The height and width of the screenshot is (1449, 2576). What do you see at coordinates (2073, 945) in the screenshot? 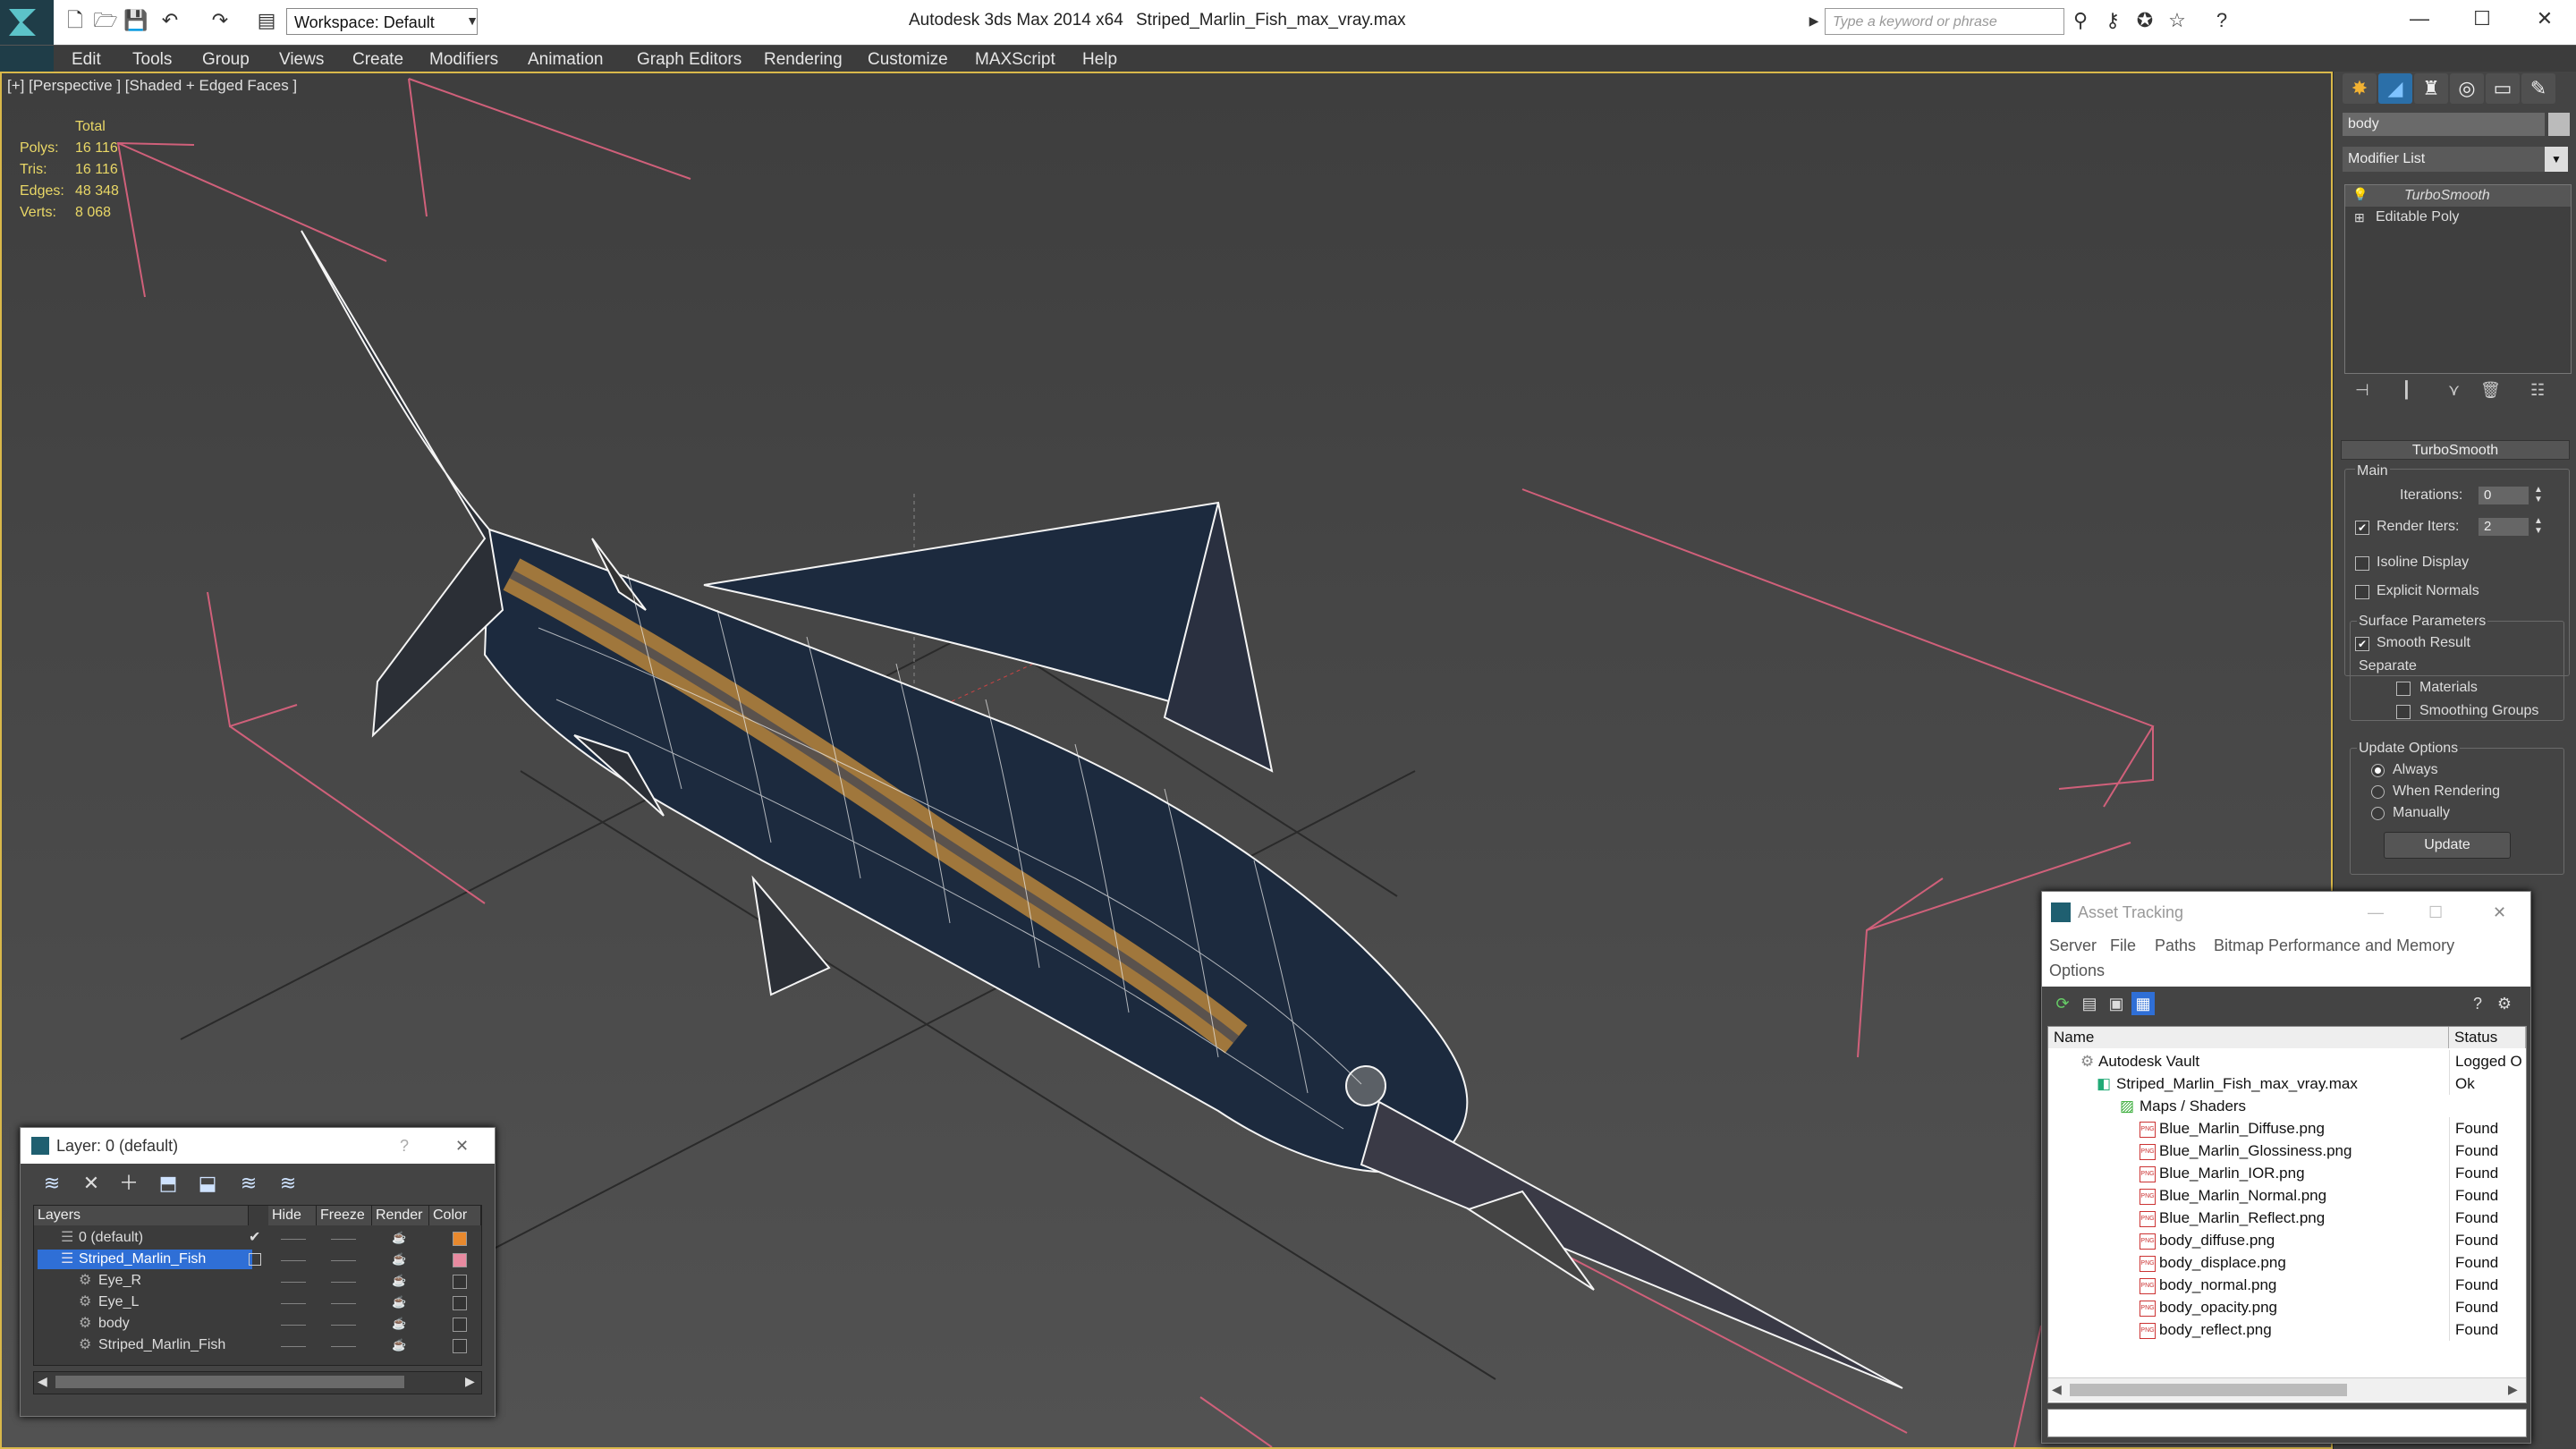
I see `menu-server: Server` at bounding box center [2073, 945].